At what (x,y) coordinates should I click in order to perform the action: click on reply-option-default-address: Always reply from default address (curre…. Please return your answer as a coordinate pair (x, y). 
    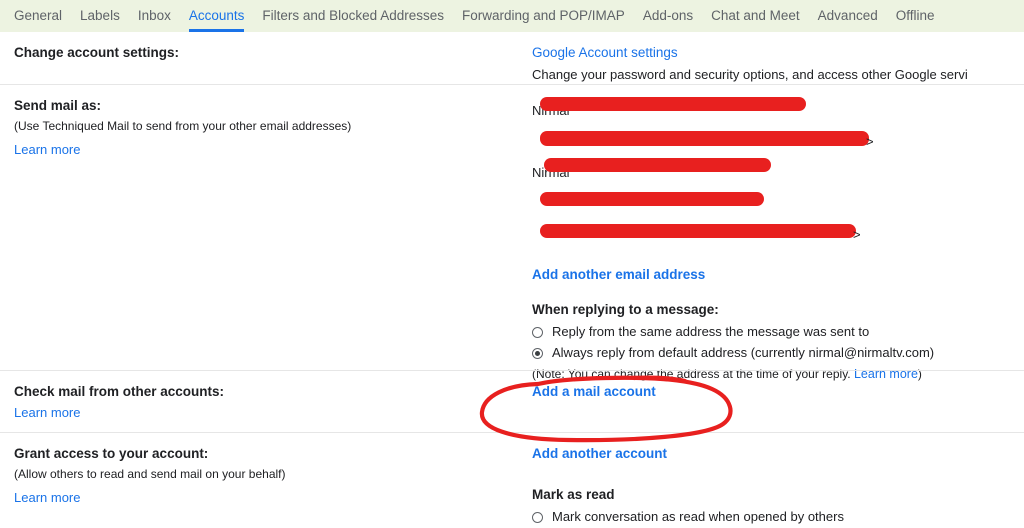
    Looking at the image, I should click on (778, 353).